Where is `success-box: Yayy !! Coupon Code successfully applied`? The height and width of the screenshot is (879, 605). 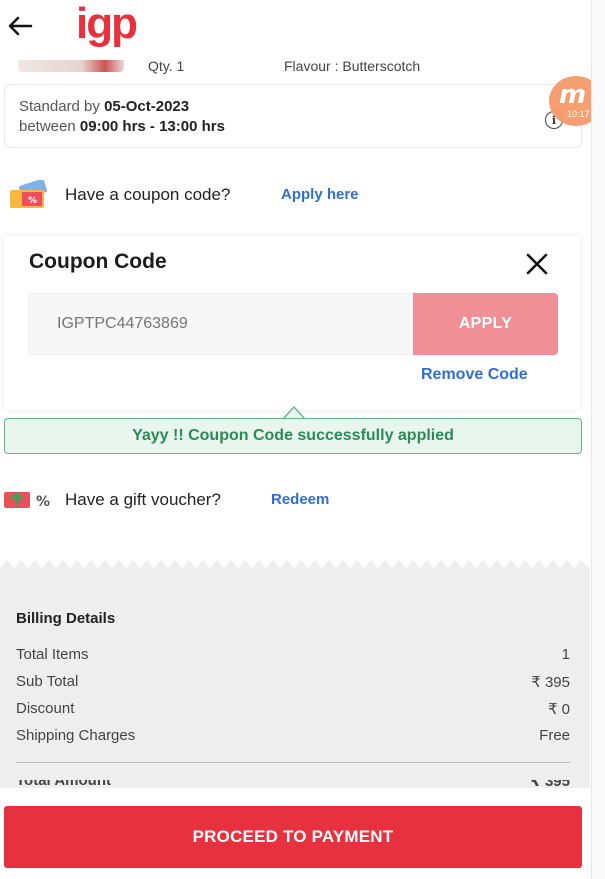
success-box: Yayy !! Coupon Code successfully applied is located at coordinates (293, 436).